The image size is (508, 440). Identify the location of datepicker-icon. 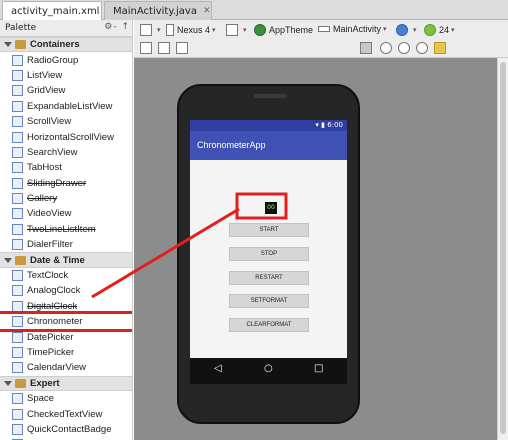
(17, 337).